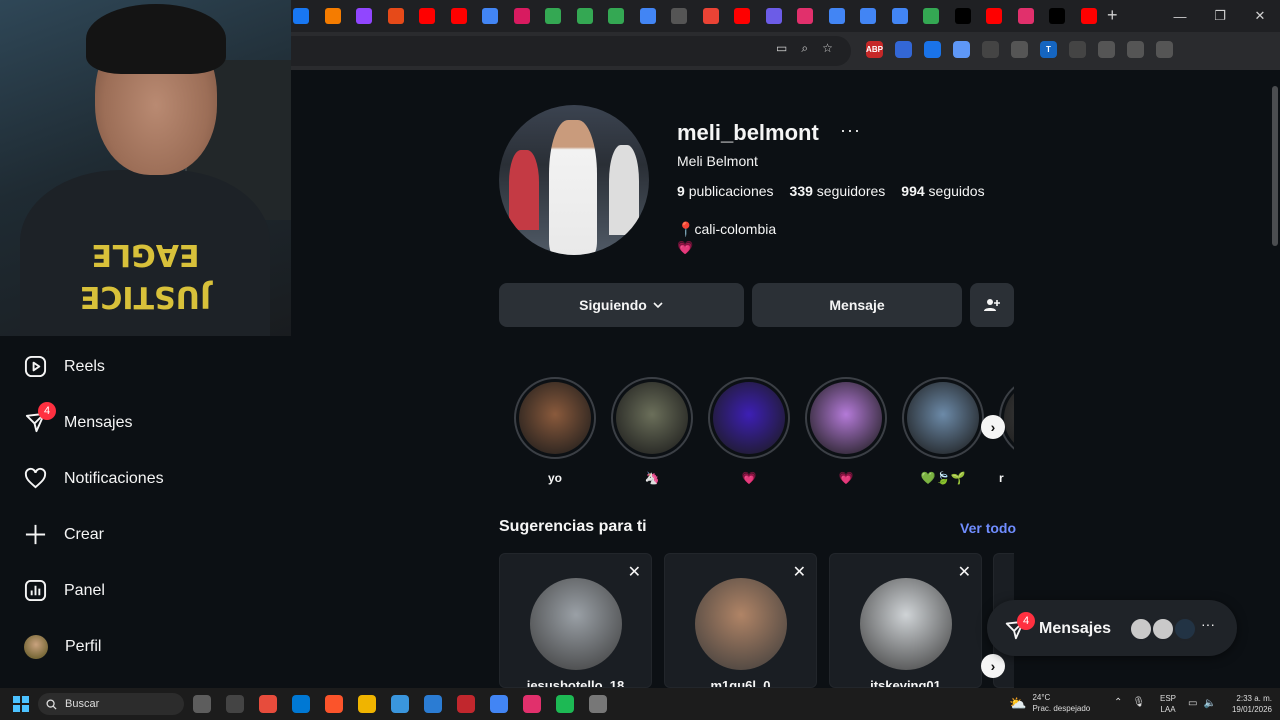 This screenshot has height=720, width=1280. What do you see at coordinates (555, 431) in the screenshot?
I see `highlight-item: yo` at bounding box center [555, 431].